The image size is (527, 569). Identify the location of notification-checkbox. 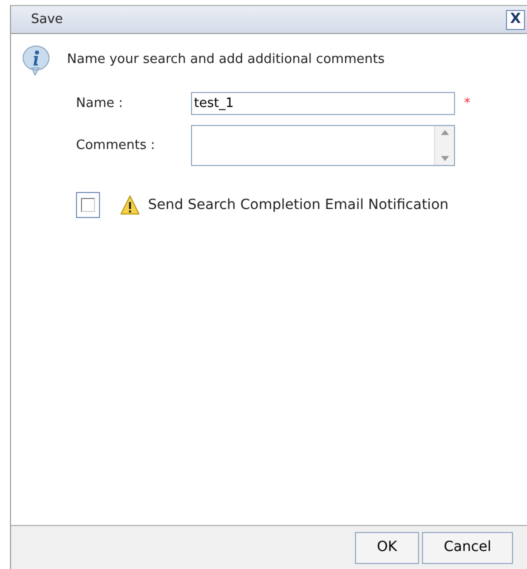
(88, 205).